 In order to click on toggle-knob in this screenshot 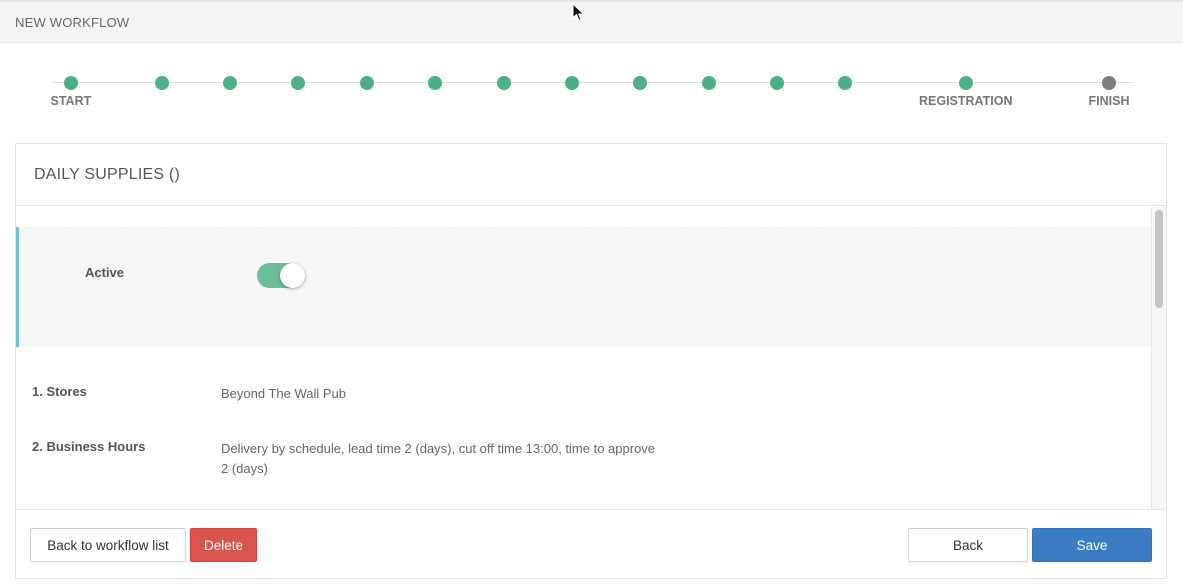, I will do `click(292, 275)`.